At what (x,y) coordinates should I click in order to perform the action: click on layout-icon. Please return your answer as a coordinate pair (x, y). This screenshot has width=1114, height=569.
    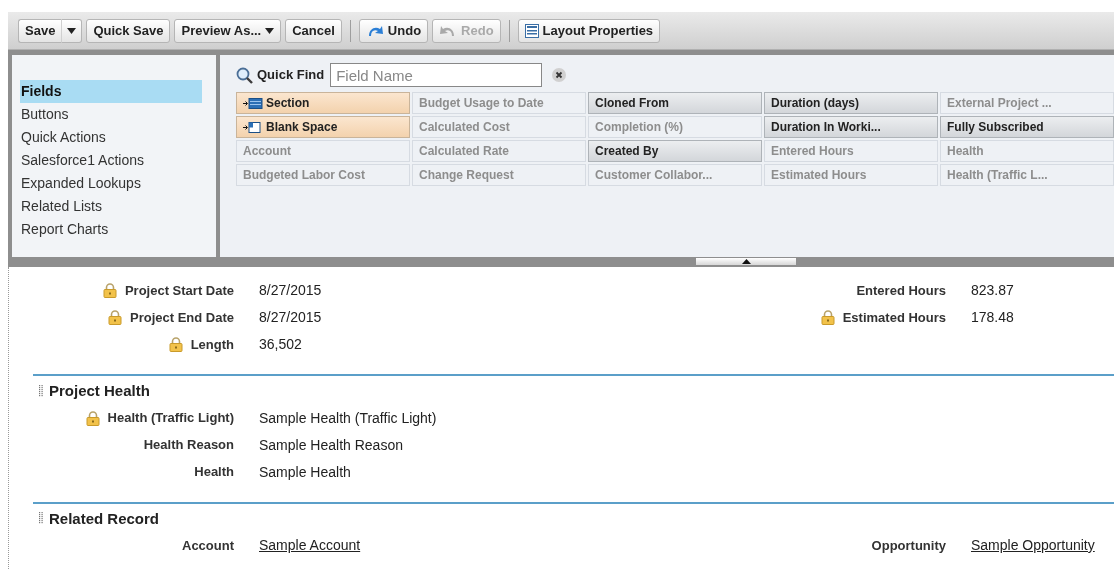
    Looking at the image, I should click on (531, 30).